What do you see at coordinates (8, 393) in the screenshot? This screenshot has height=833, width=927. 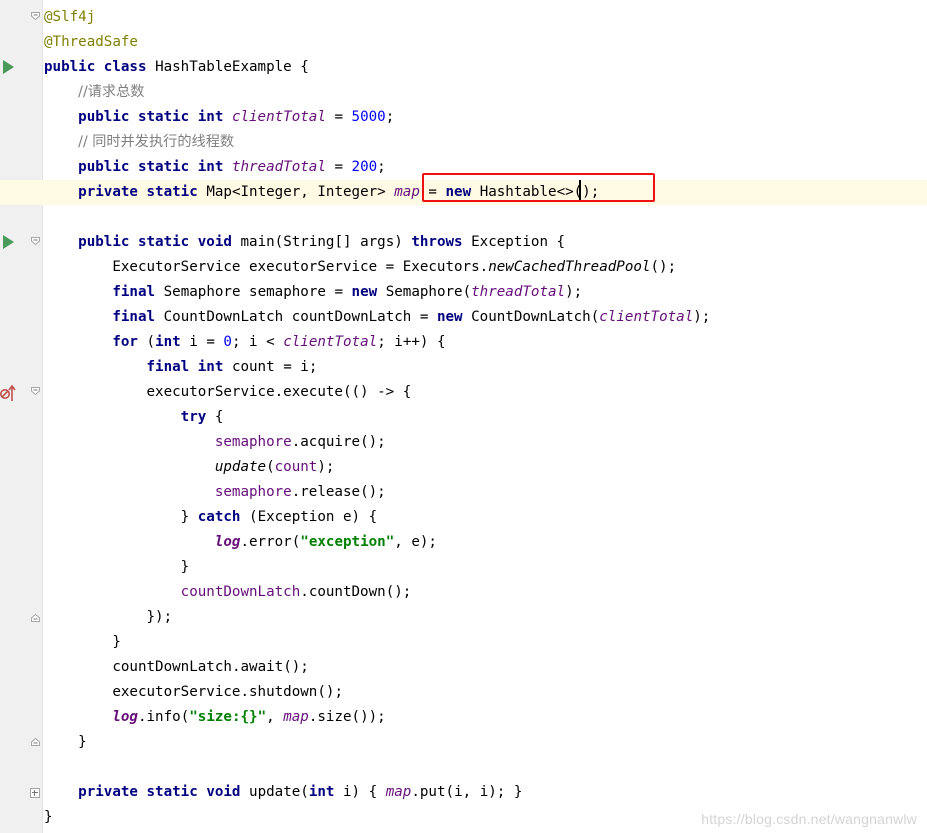 I see `override-impl-icon` at bounding box center [8, 393].